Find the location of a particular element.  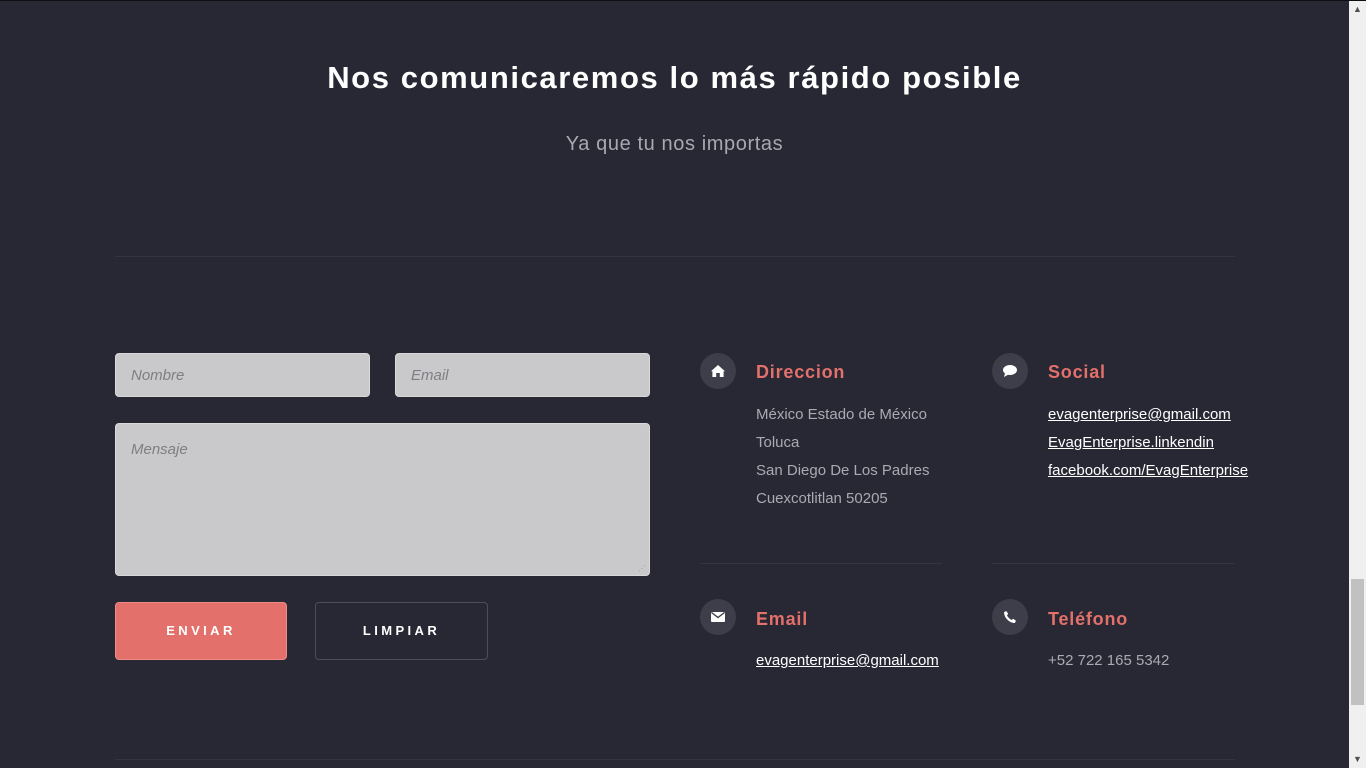

social-title: Social is located at coordinates (1077, 372).